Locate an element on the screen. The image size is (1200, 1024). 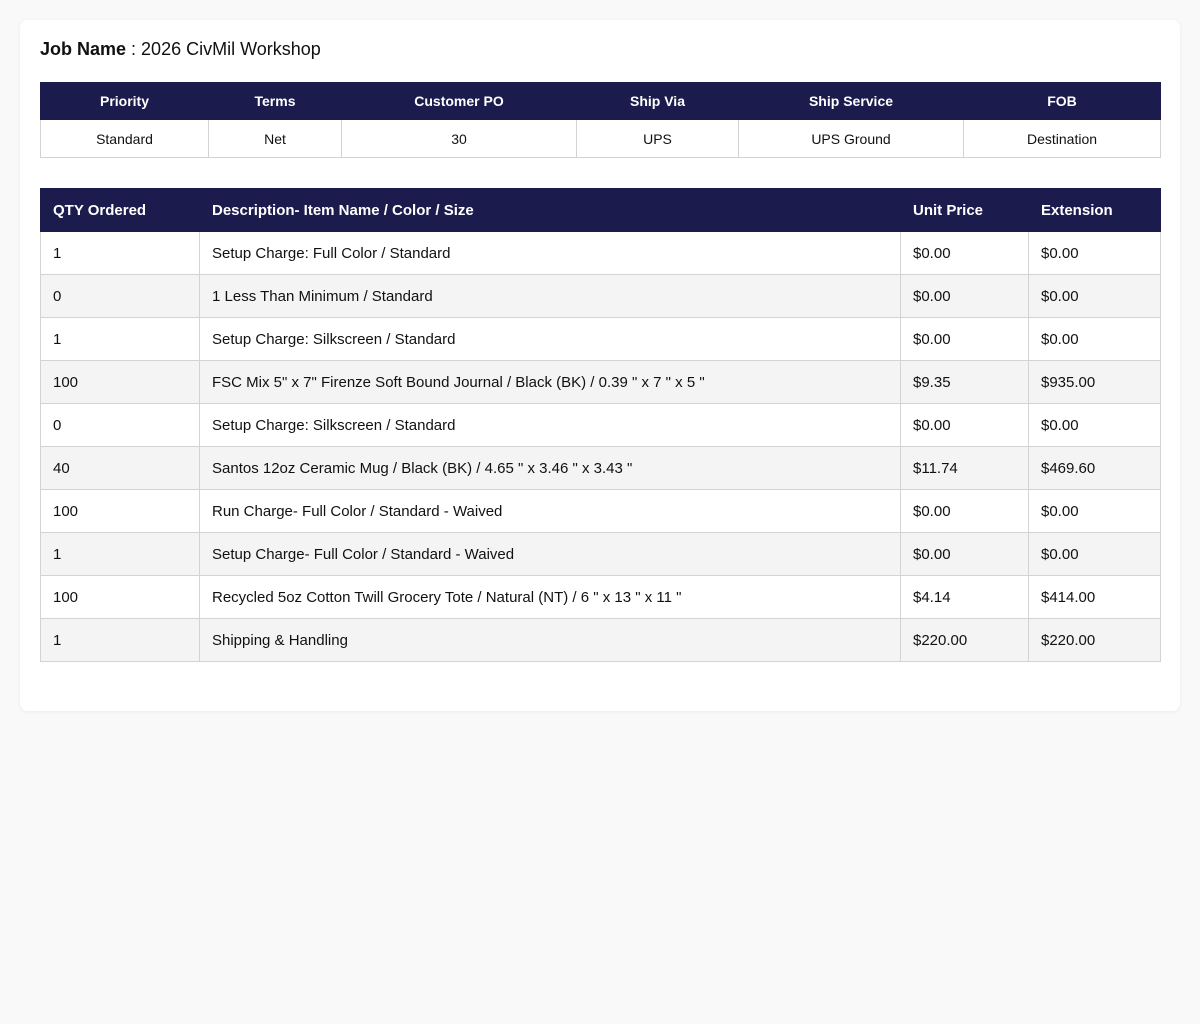
cell-description: 1 Less Than Minimum / Standard is located at coordinates (550, 296).